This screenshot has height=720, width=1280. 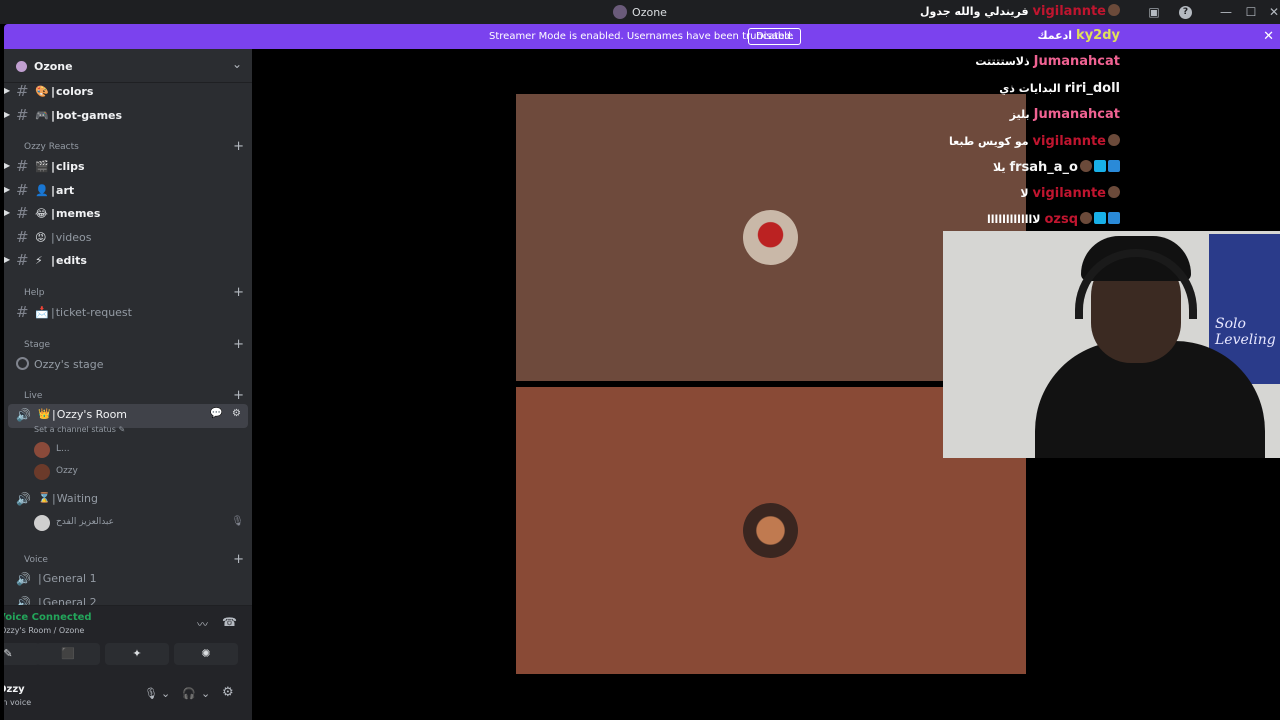 What do you see at coordinates (132, 345) in the screenshot?
I see `category-stage: Stage +` at bounding box center [132, 345].